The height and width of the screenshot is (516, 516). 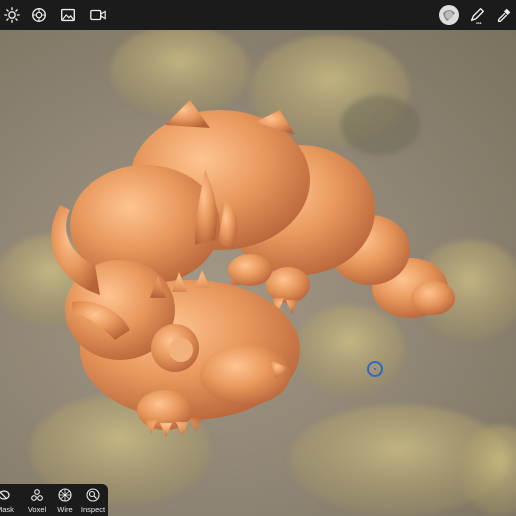 I want to click on inspect-label: Inspect, so click(x=93, y=509).